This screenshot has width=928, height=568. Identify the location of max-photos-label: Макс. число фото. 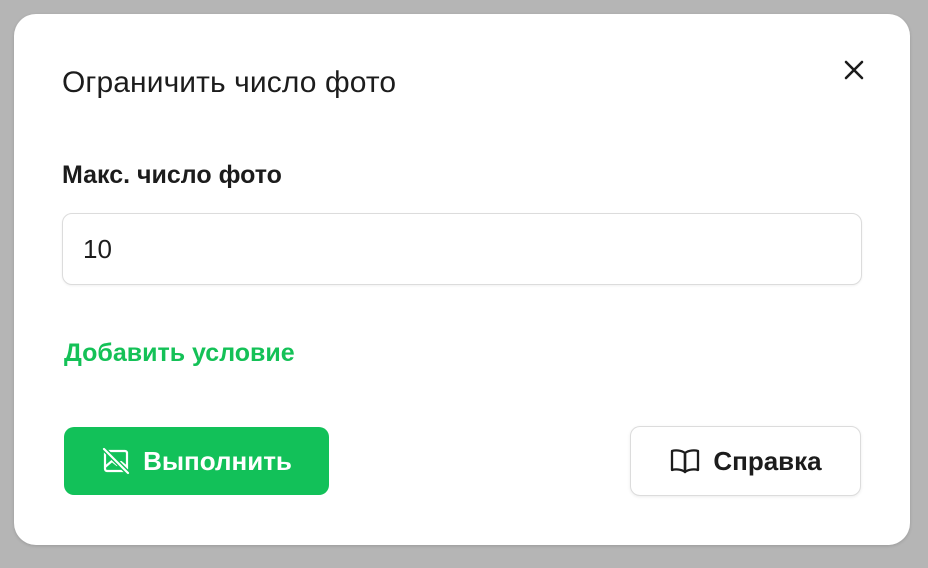
(172, 175).